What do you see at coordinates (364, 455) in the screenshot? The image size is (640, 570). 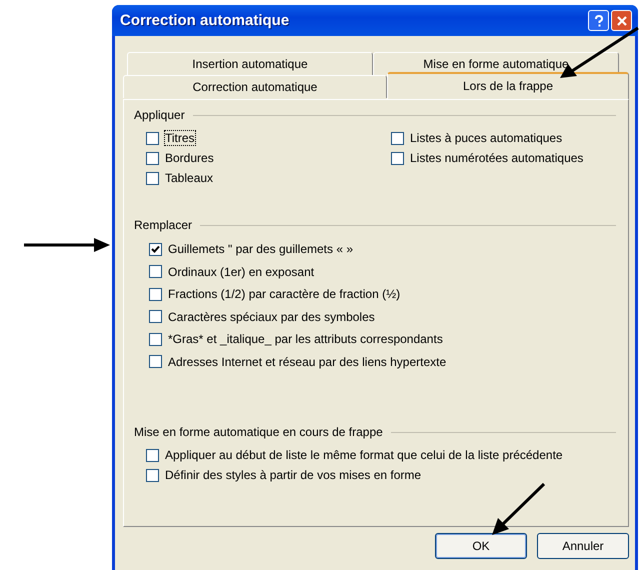 I see `checkbox-label: Appliquer au début de liste le même format que celui de la liste précédente` at bounding box center [364, 455].